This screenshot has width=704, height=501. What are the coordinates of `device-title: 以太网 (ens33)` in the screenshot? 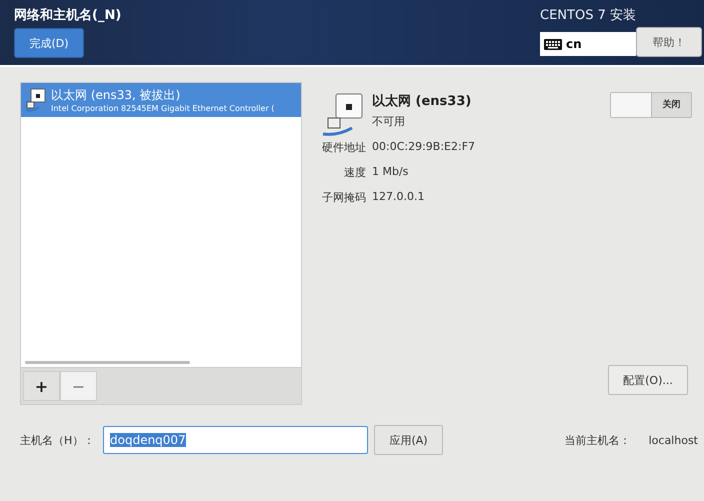 It's located at (422, 101).